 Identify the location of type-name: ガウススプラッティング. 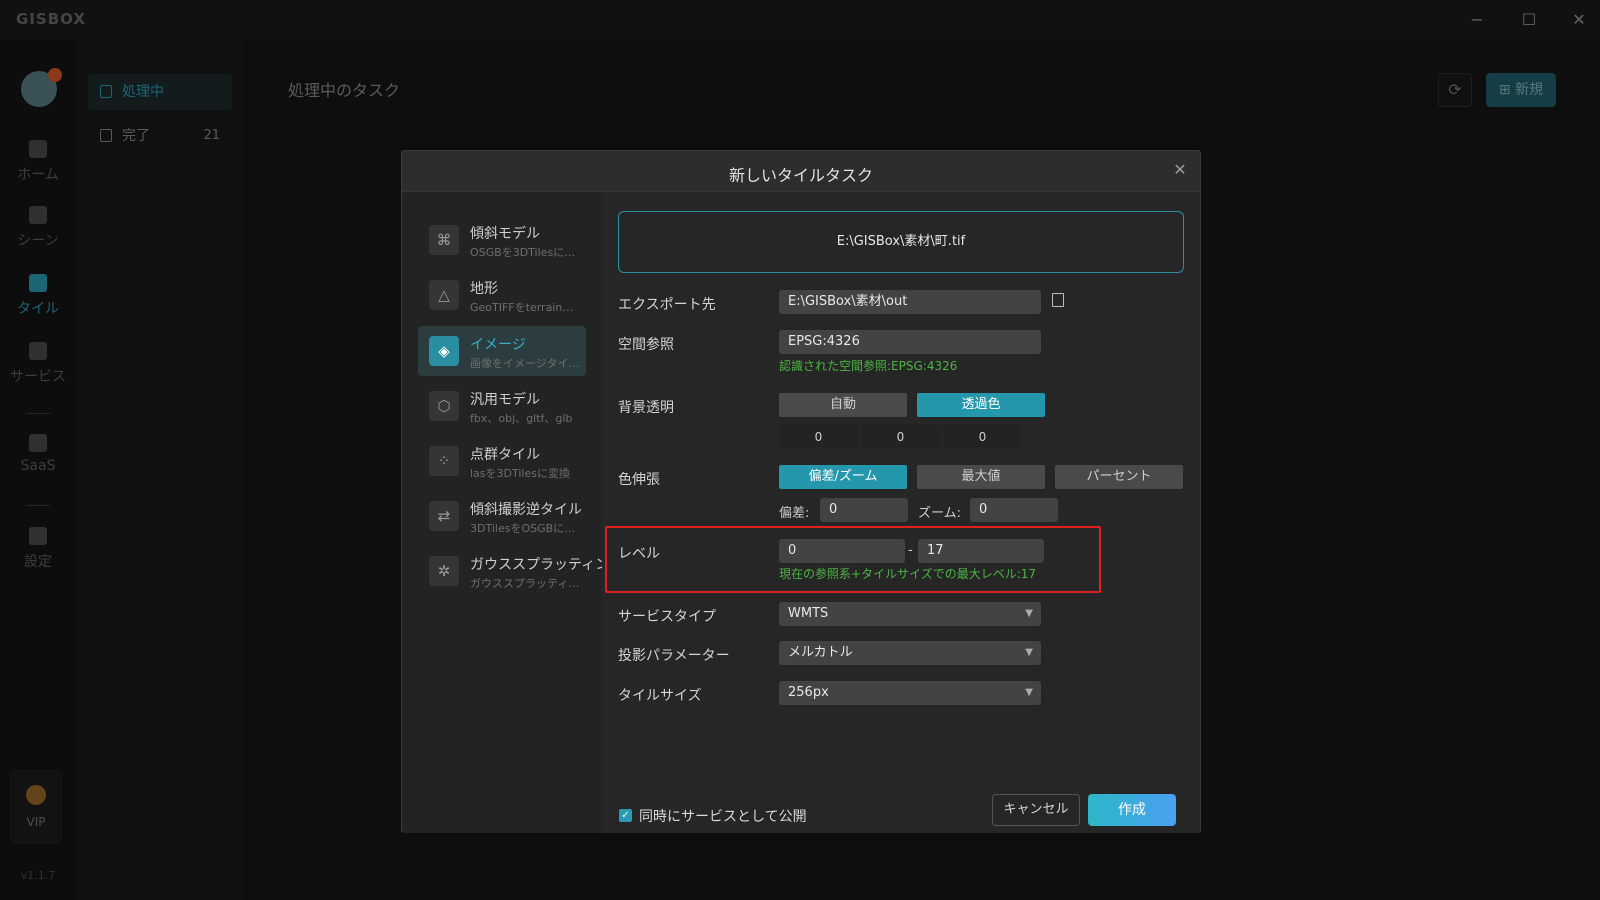
(547, 565).